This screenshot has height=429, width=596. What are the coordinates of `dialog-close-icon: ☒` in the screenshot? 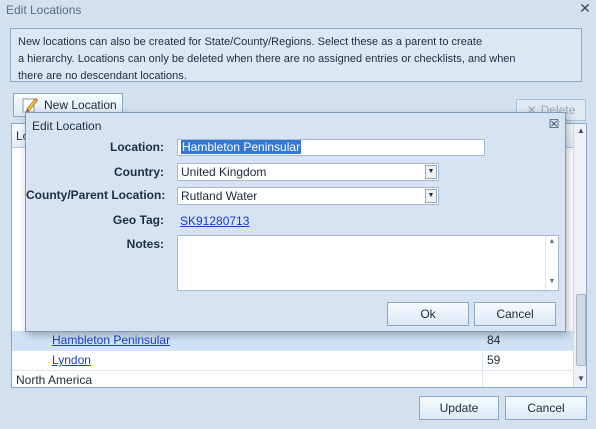 It's located at (554, 124).